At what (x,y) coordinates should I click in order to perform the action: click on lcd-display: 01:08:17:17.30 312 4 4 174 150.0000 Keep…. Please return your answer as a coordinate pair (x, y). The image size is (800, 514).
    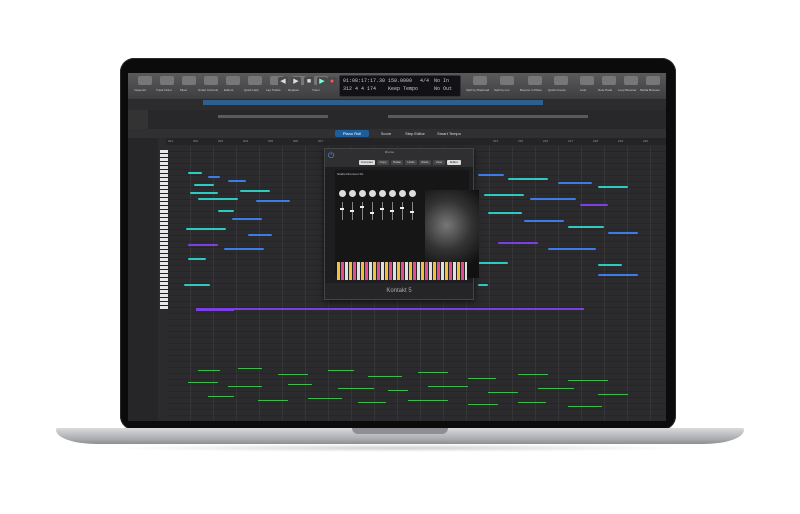
    Looking at the image, I should click on (400, 86).